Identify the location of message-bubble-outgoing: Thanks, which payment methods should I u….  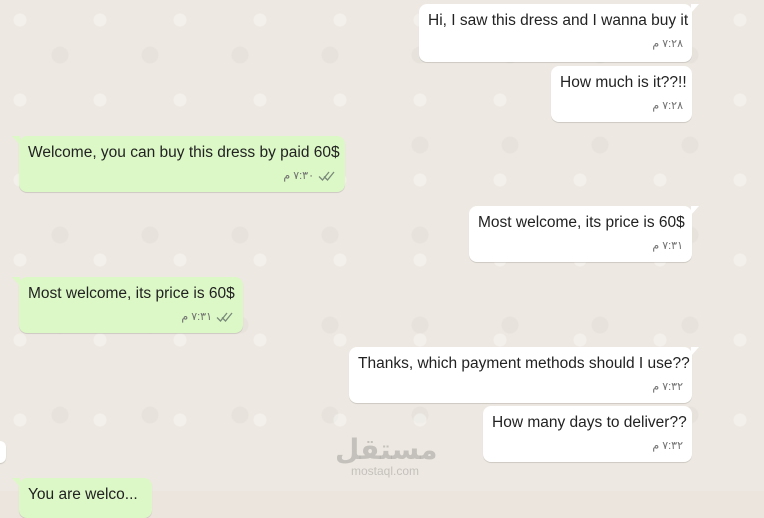
(524, 375).